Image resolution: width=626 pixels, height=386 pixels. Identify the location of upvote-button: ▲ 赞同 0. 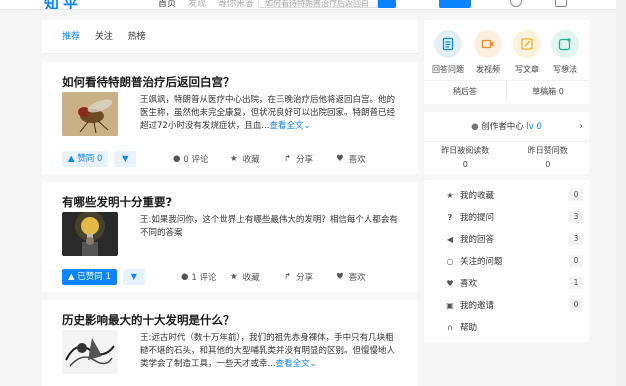
(85, 159).